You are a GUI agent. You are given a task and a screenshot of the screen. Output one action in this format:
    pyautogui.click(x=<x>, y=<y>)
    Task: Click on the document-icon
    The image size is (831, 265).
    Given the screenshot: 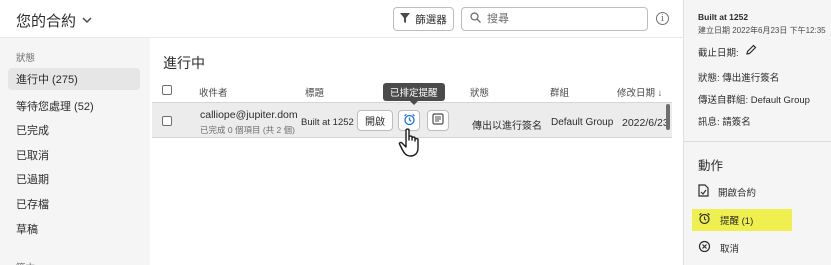 What is the action you would take?
    pyautogui.click(x=703, y=192)
    